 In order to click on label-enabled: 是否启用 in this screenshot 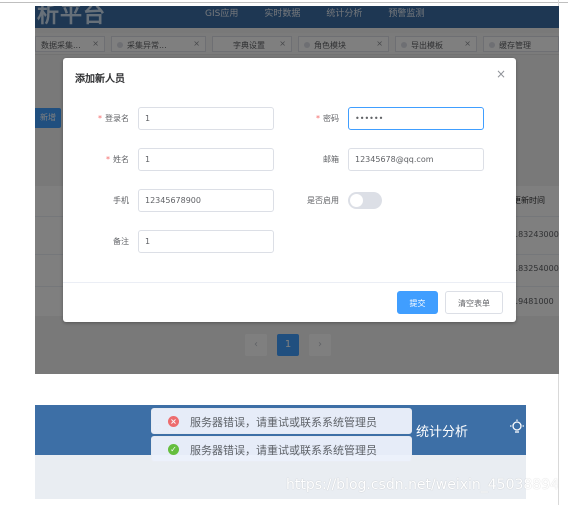, I will do `click(323, 200)`.